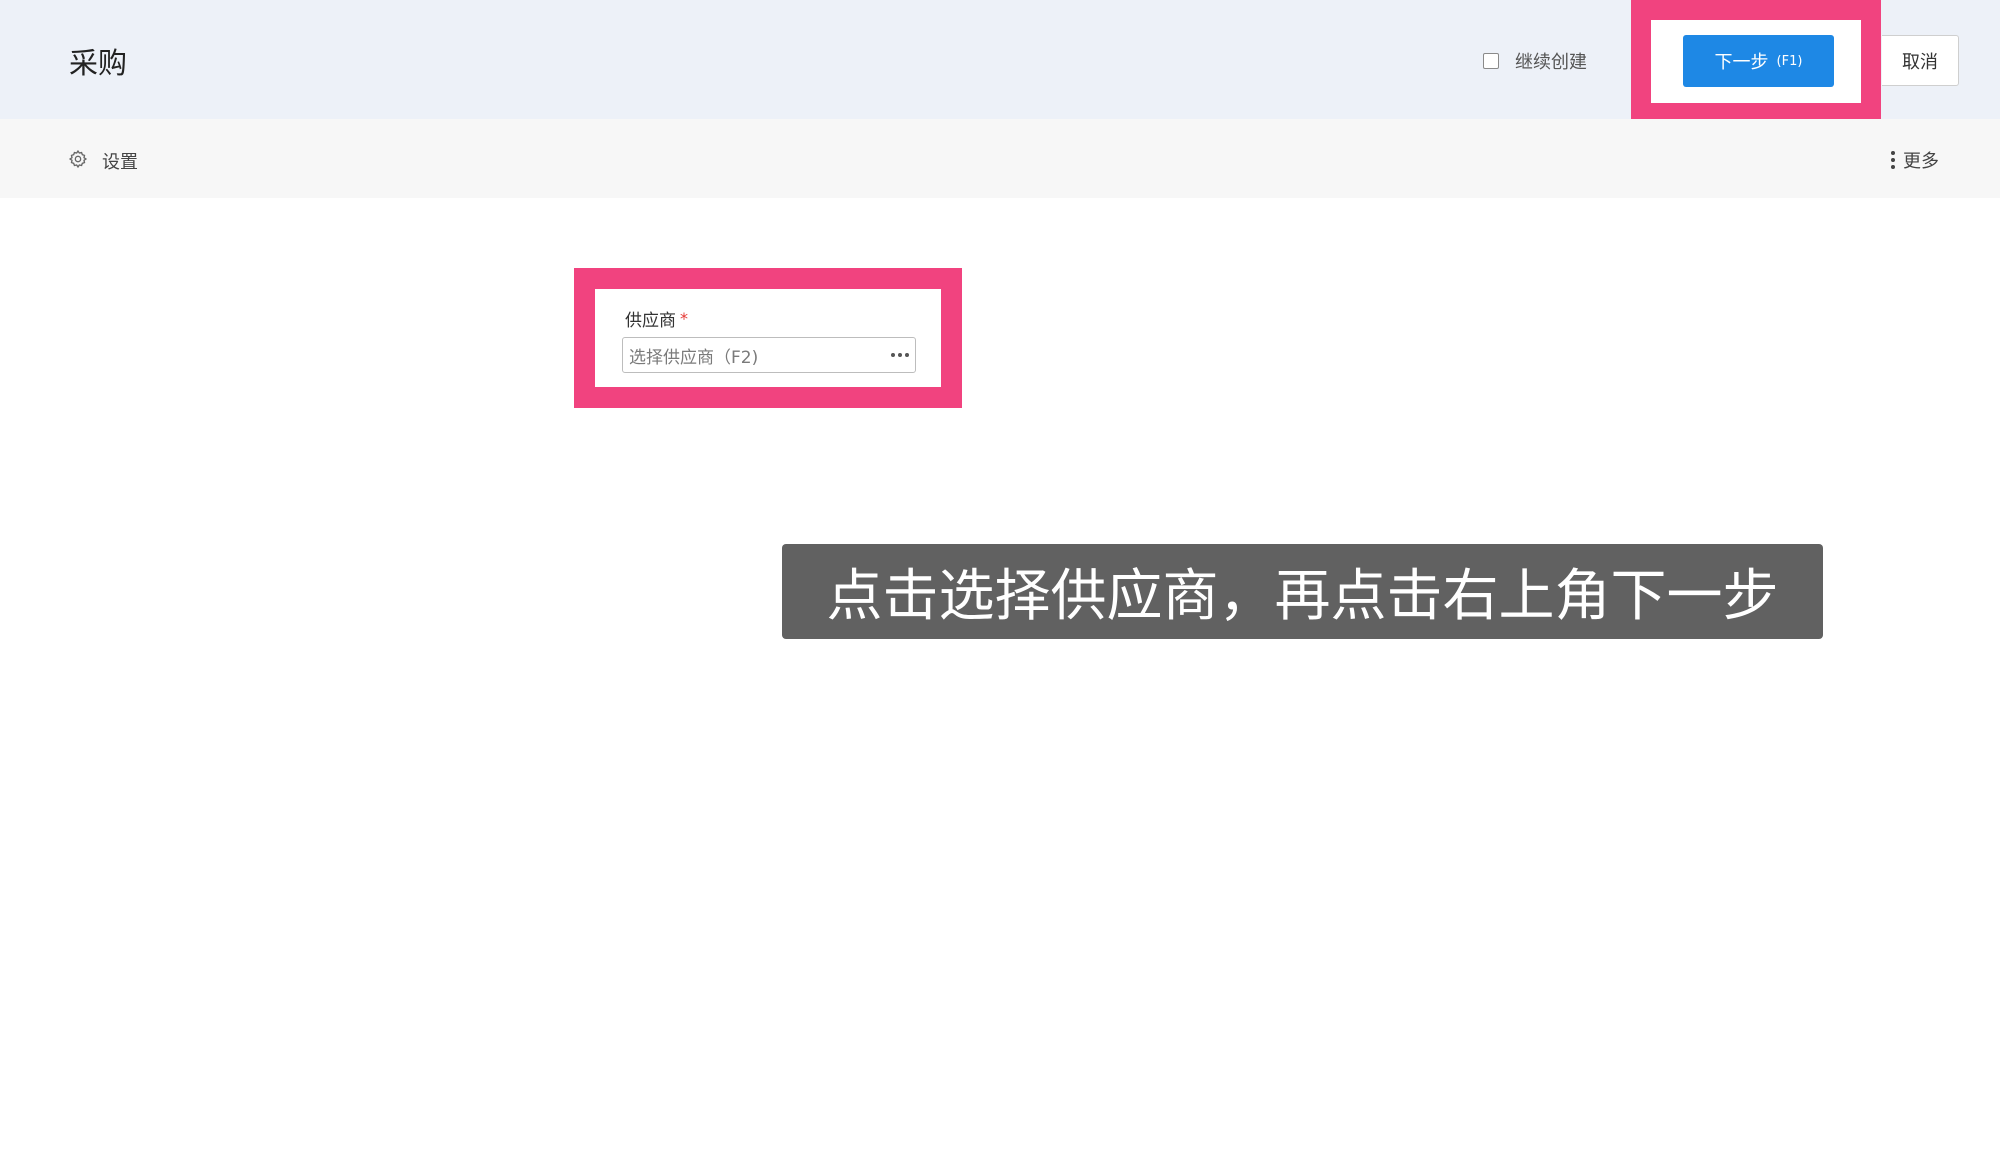 This screenshot has height=1161, width=2000. I want to click on supplier-input-placeholder: 选择供应商（F2), so click(694, 357).